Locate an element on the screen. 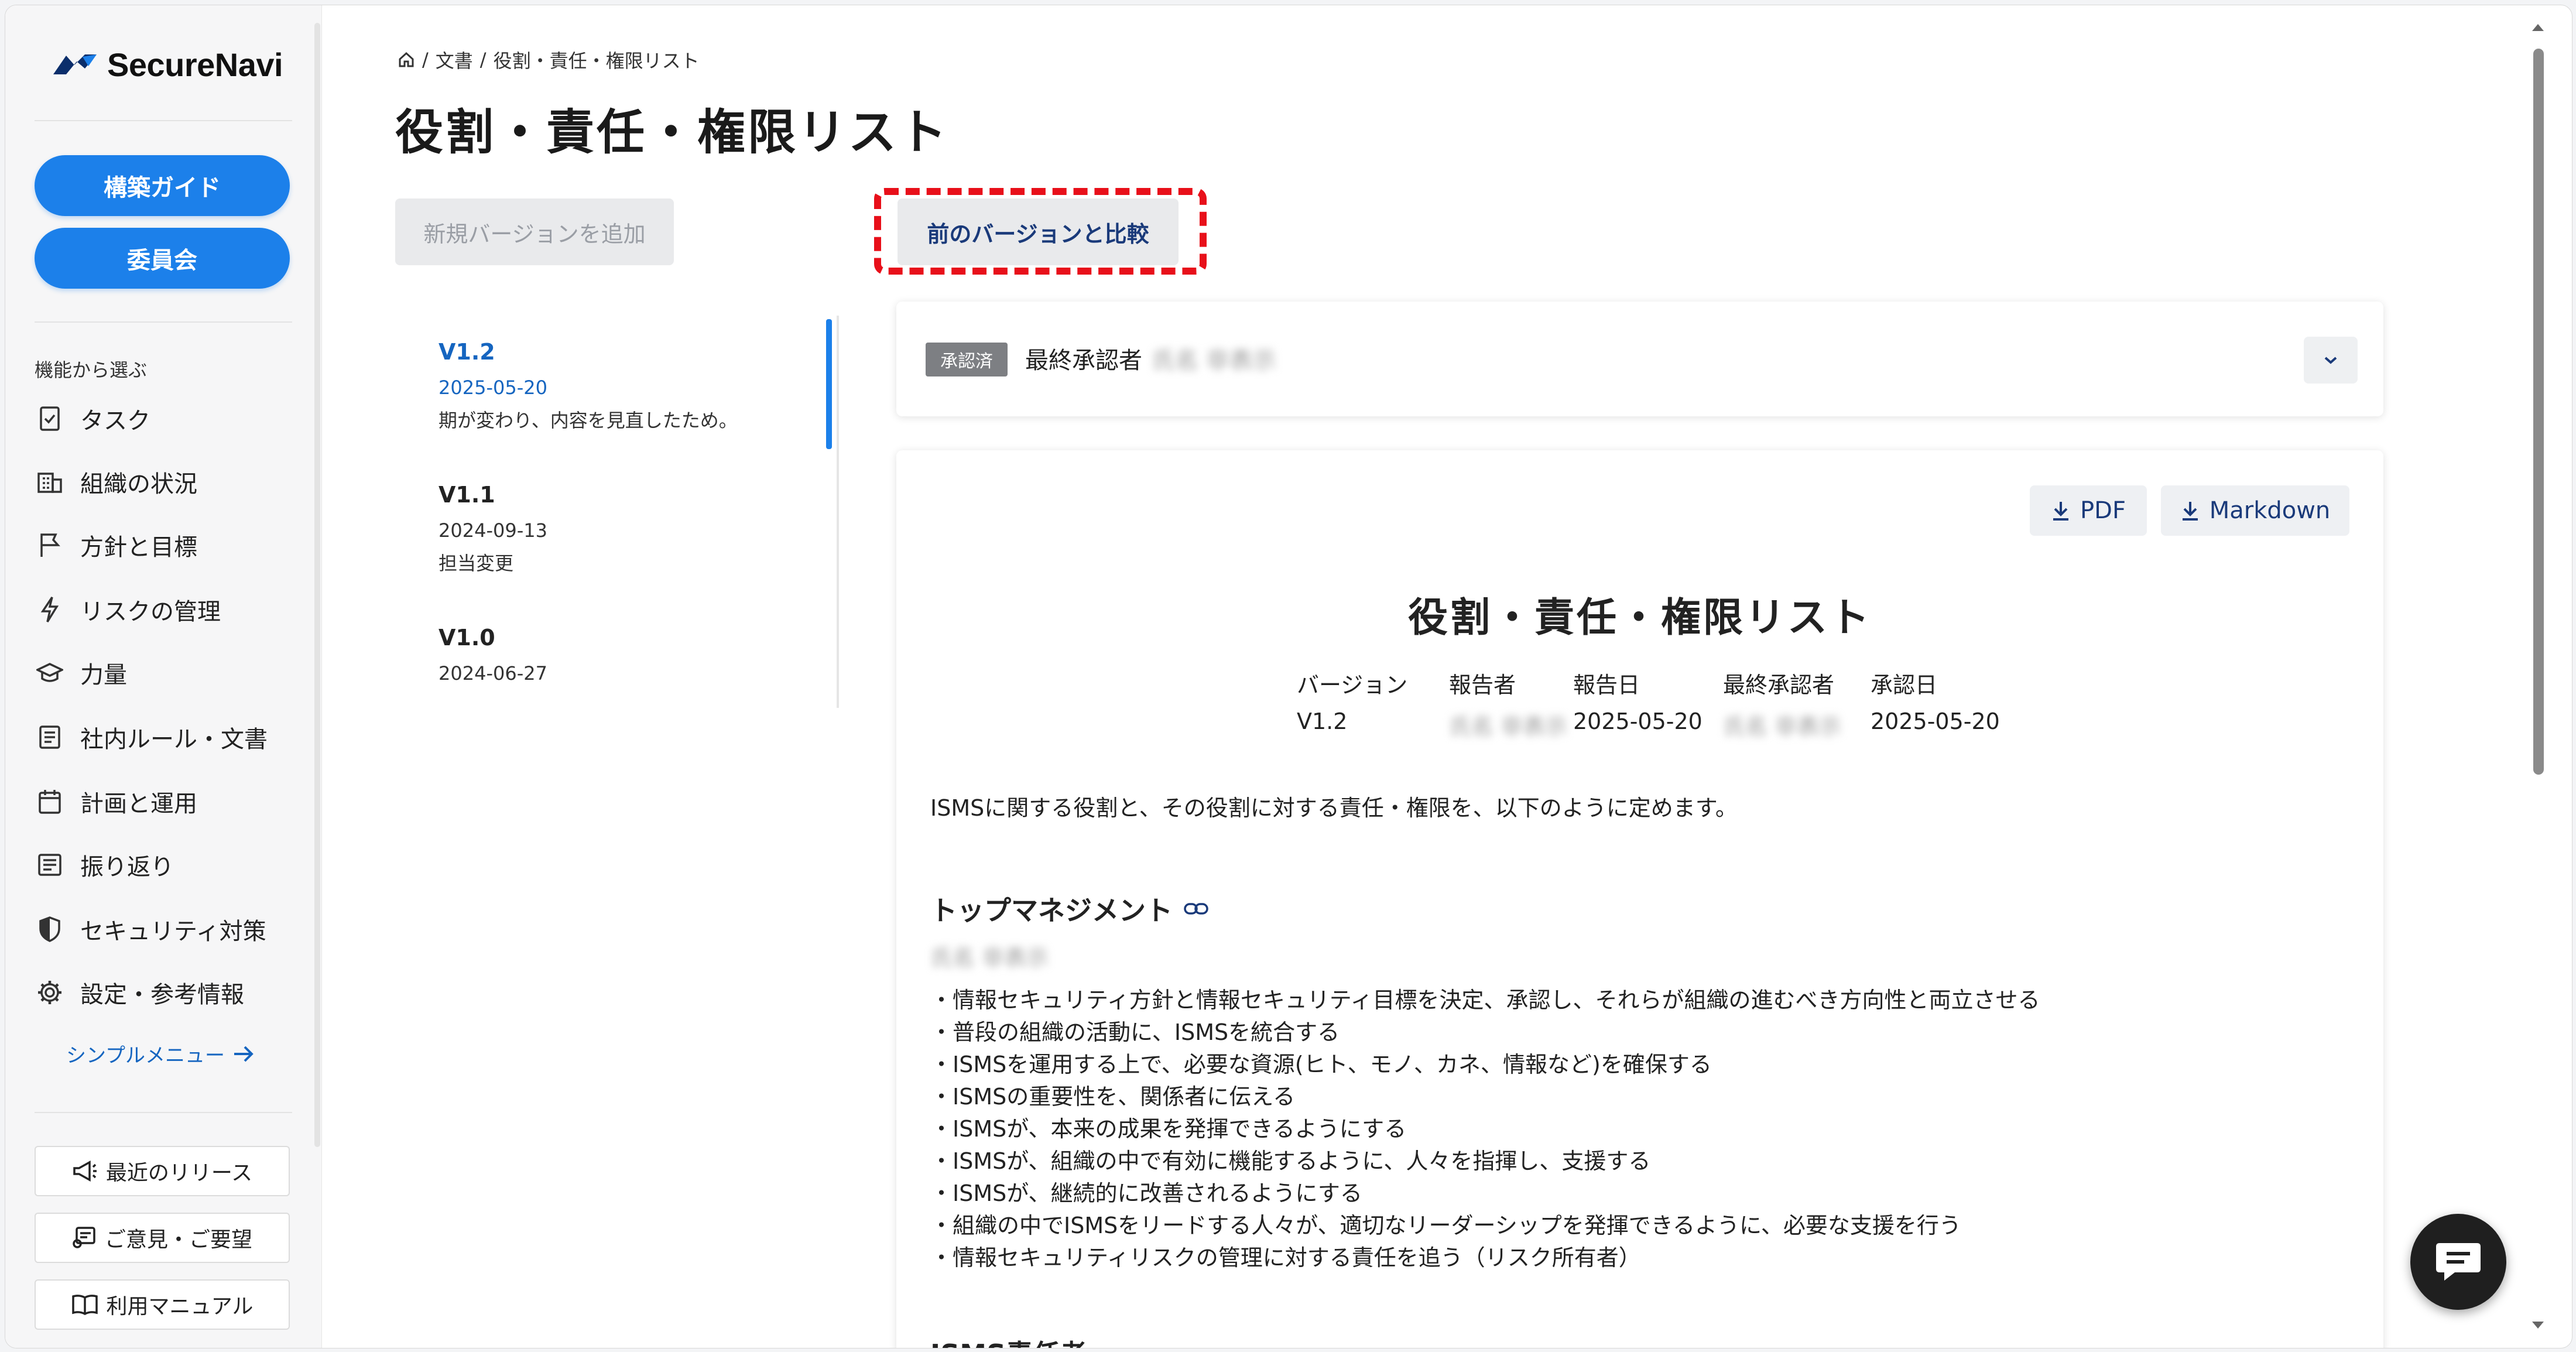  simple-menu-link: シンプルメニュー is located at coordinates (160, 1053).